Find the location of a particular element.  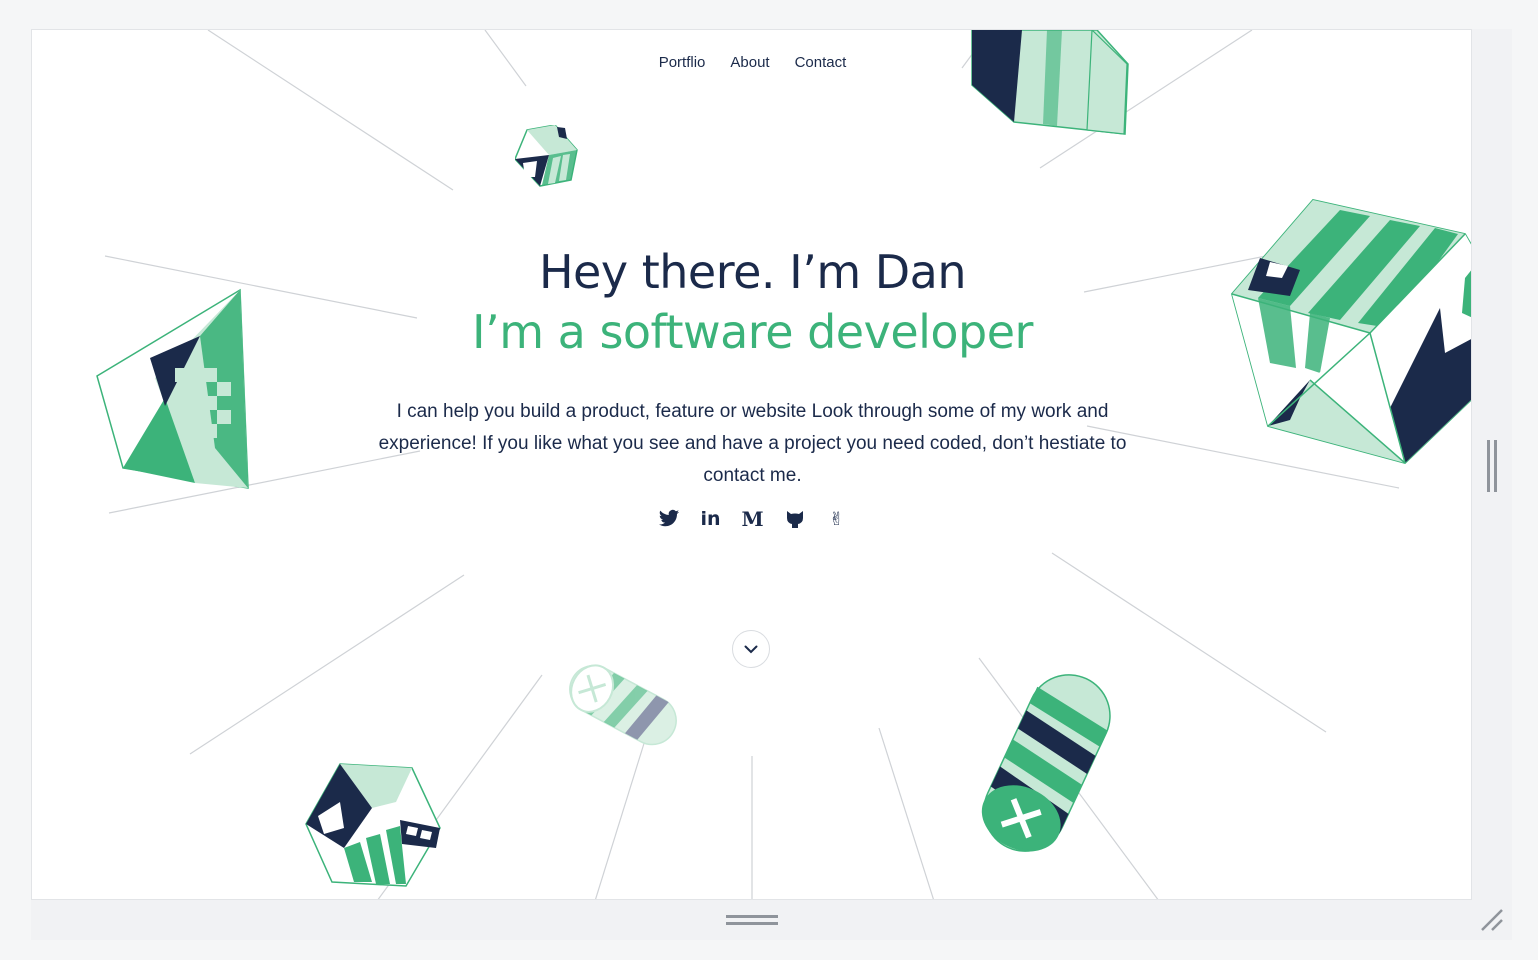

social-links: in M ✌ is located at coordinates (751, 519).